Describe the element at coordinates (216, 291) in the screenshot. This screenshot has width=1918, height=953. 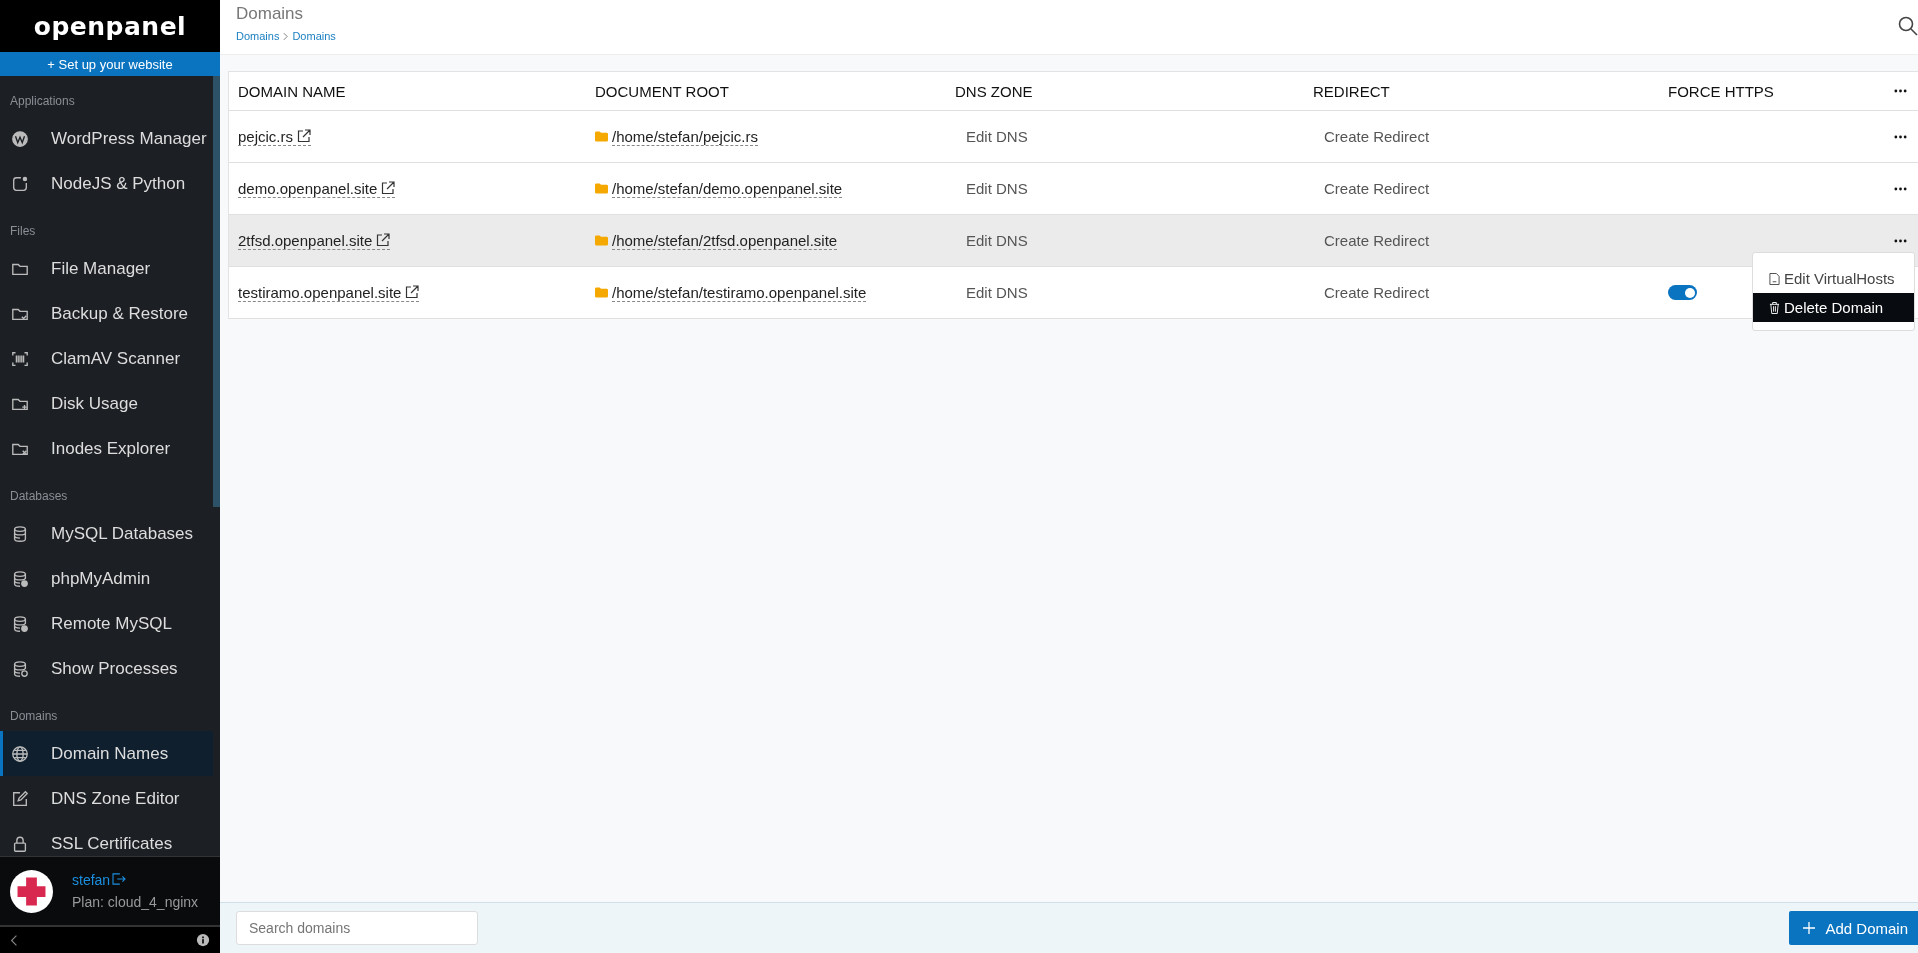
I see `scrollbar` at that location.